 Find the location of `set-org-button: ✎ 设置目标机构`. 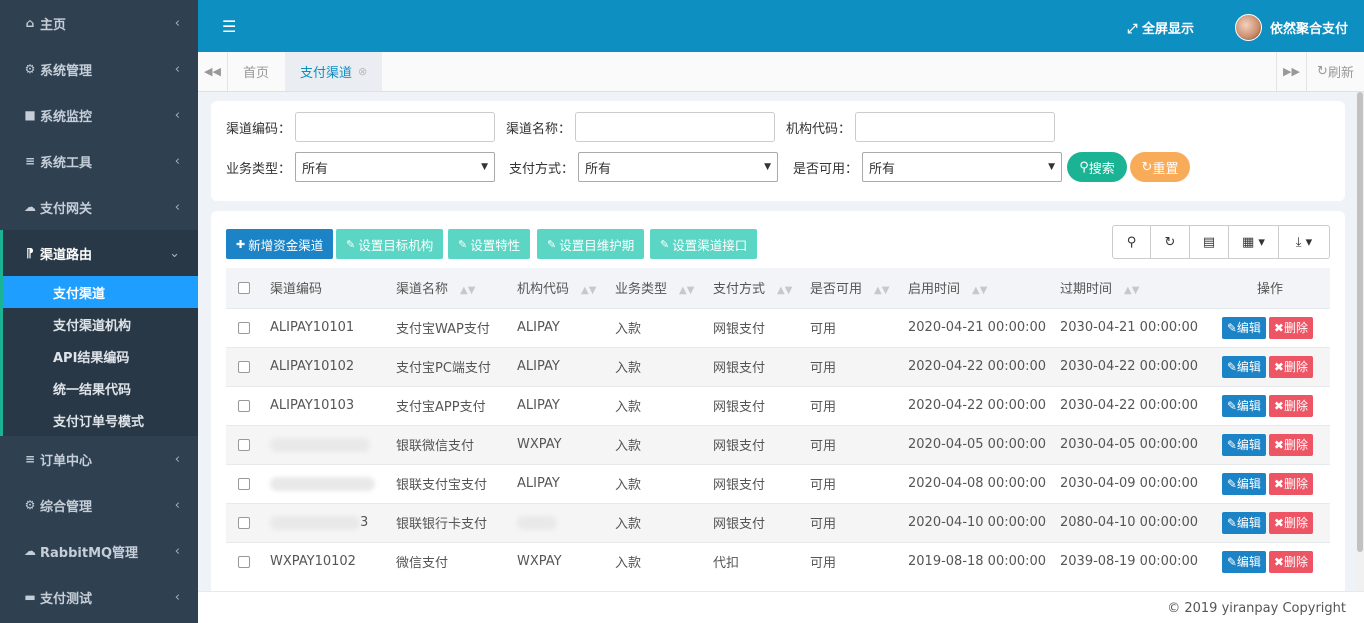

set-org-button: ✎ 设置目标机构 is located at coordinates (390, 244).